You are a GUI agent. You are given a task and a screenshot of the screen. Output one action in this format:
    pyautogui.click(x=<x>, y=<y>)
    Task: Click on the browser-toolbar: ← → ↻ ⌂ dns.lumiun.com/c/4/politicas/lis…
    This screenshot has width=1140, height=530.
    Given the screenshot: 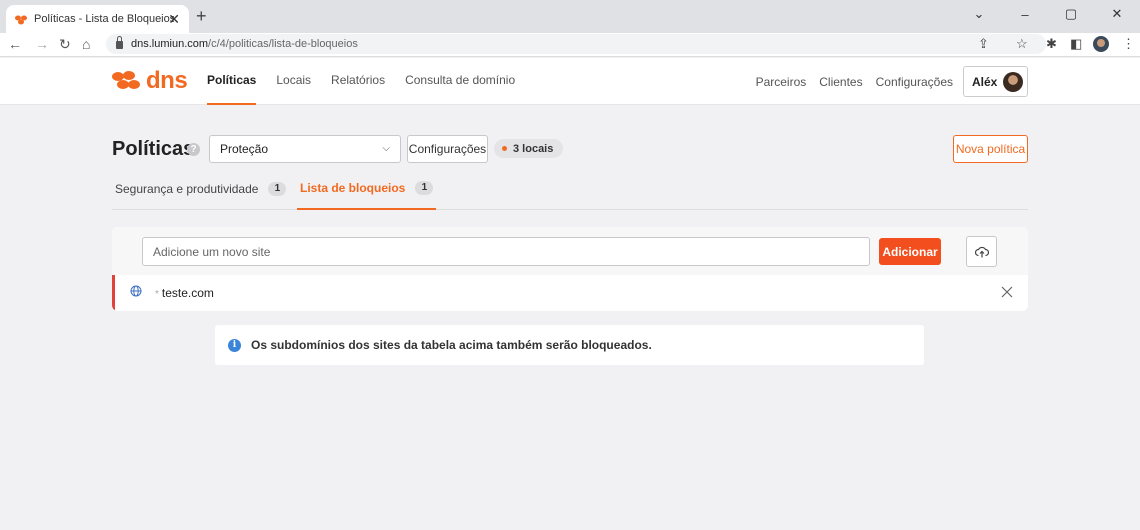 What is the action you would take?
    pyautogui.click(x=570, y=45)
    